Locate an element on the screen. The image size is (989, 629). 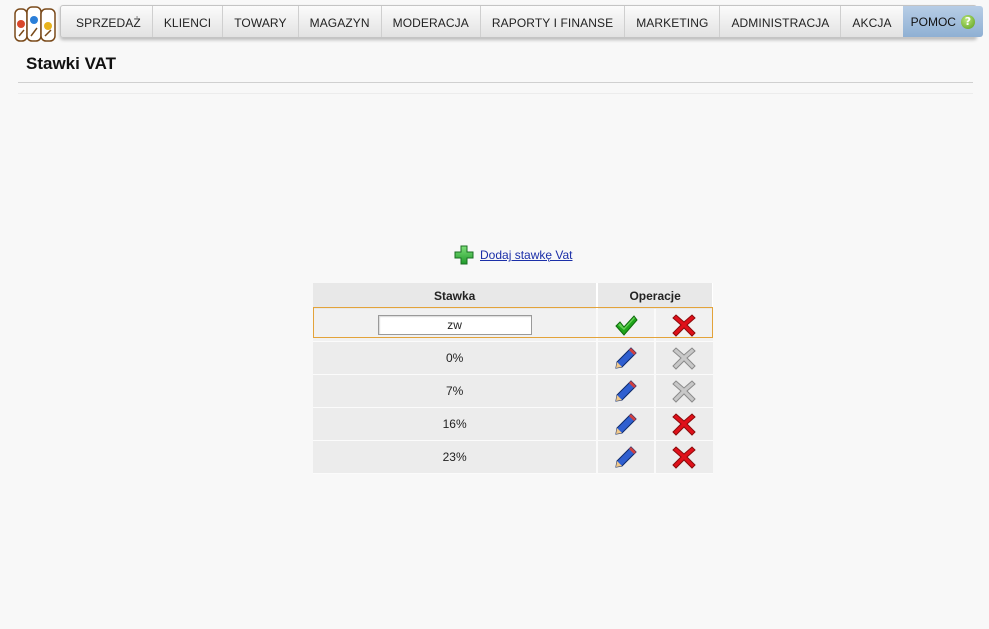
nav-item-magazyn: MAGAZYN is located at coordinates (340, 21).